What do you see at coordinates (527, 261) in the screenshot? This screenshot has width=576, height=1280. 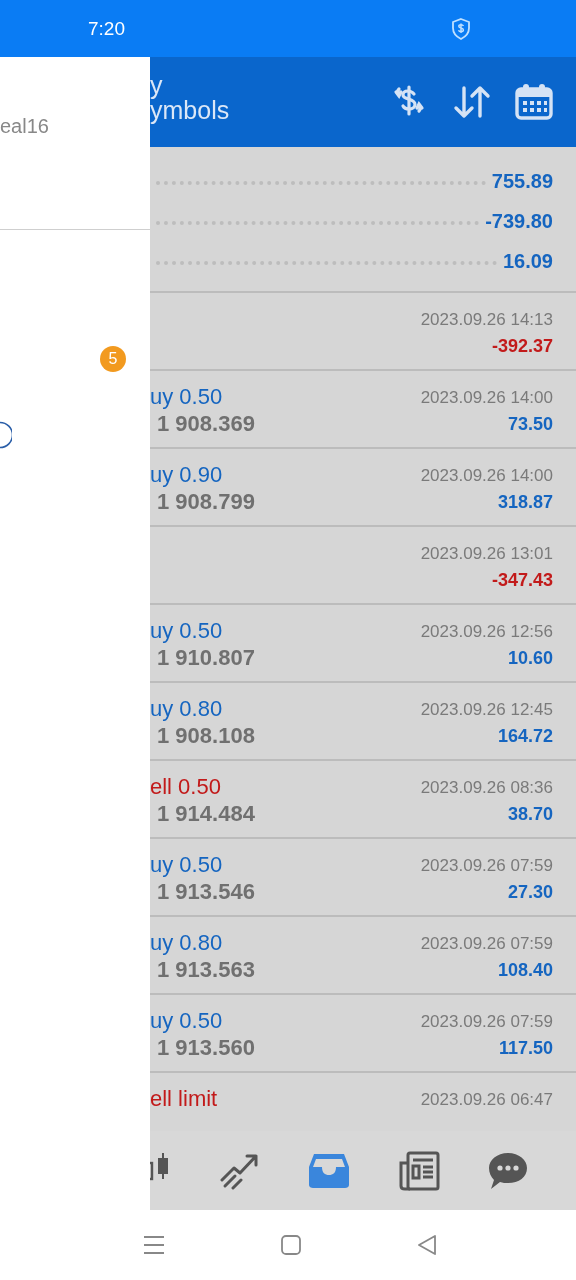 I see `summary-value: 16.09` at bounding box center [527, 261].